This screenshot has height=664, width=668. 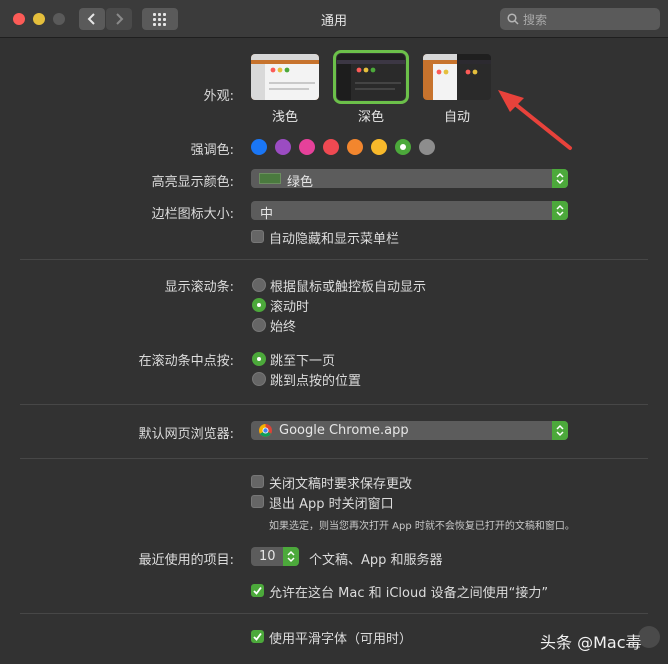 What do you see at coordinates (376, 560) in the screenshot?
I see `recent-items-suffix: 个文稿、App 和服务器` at bounding box center [376, 560].